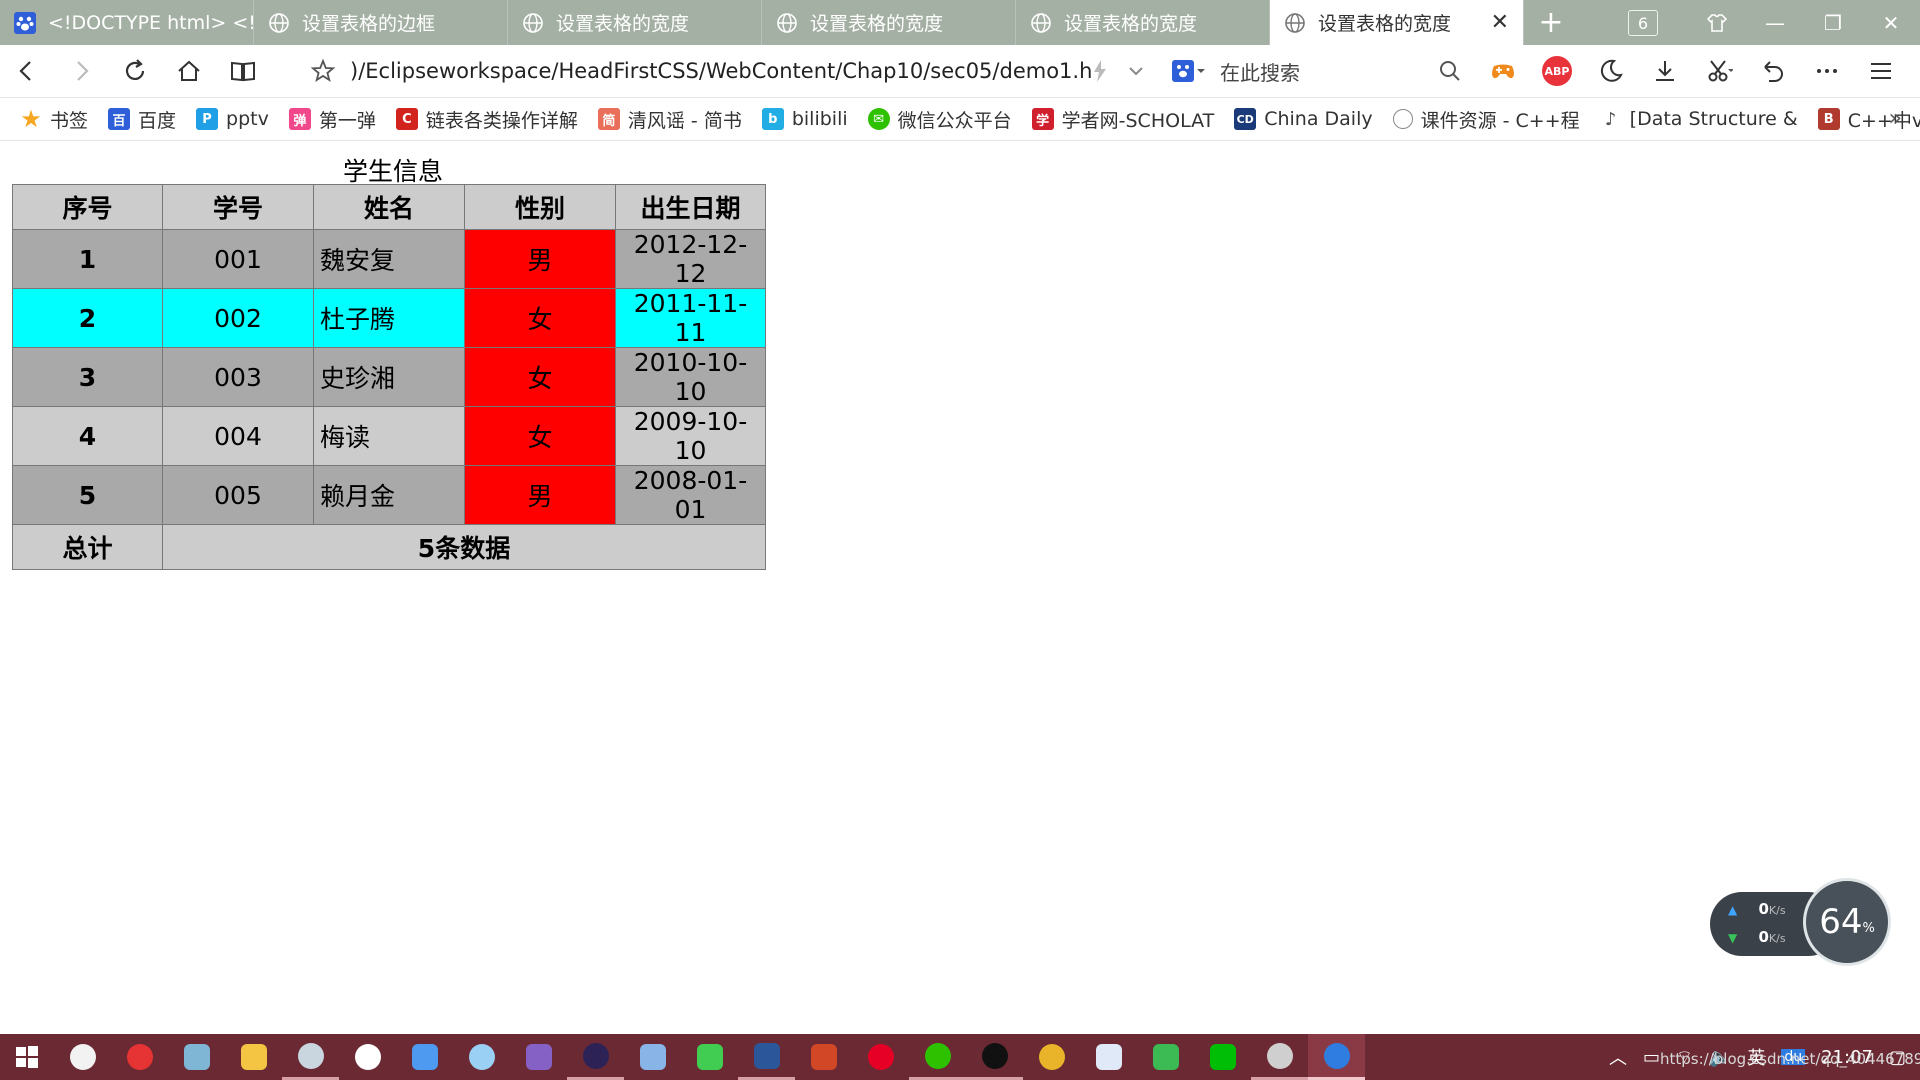  What do you see at coordinates (1699, 119) in the screenshot?
I see `bookmark-datastructure: ♪ [Data Structure &` at bounding box center [1699, 119].